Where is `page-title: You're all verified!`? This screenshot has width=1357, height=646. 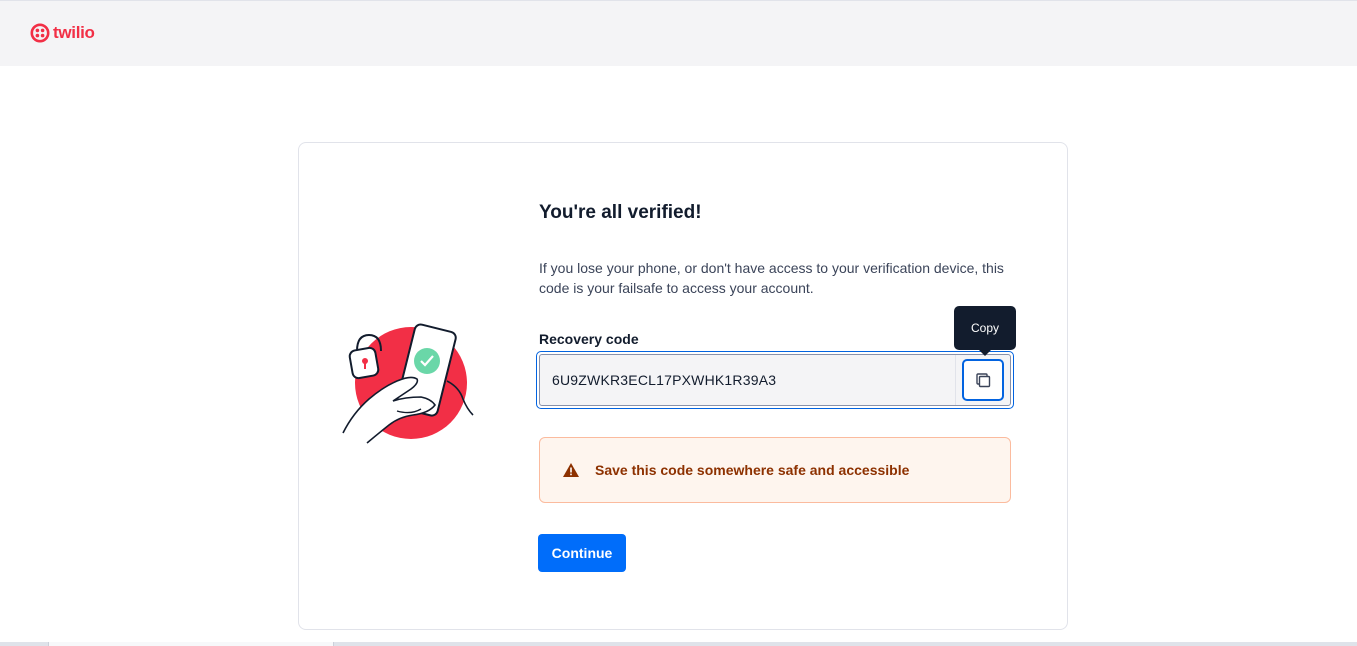
page-title: You're all verified! is located at coordinates (620, 212).